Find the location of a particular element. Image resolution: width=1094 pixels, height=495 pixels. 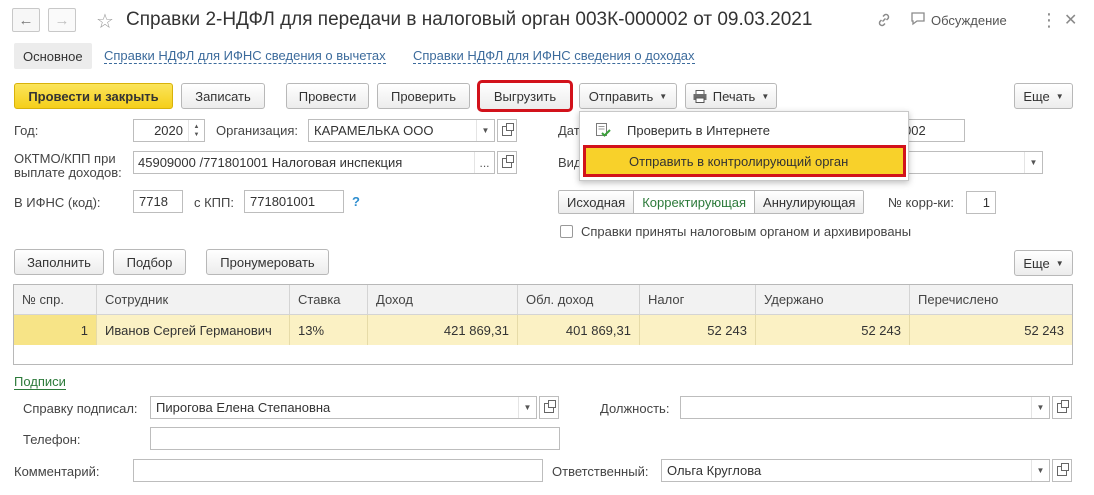

menu-item-check-internet: Проверить в Интернете is located at coordinates (744, 130).